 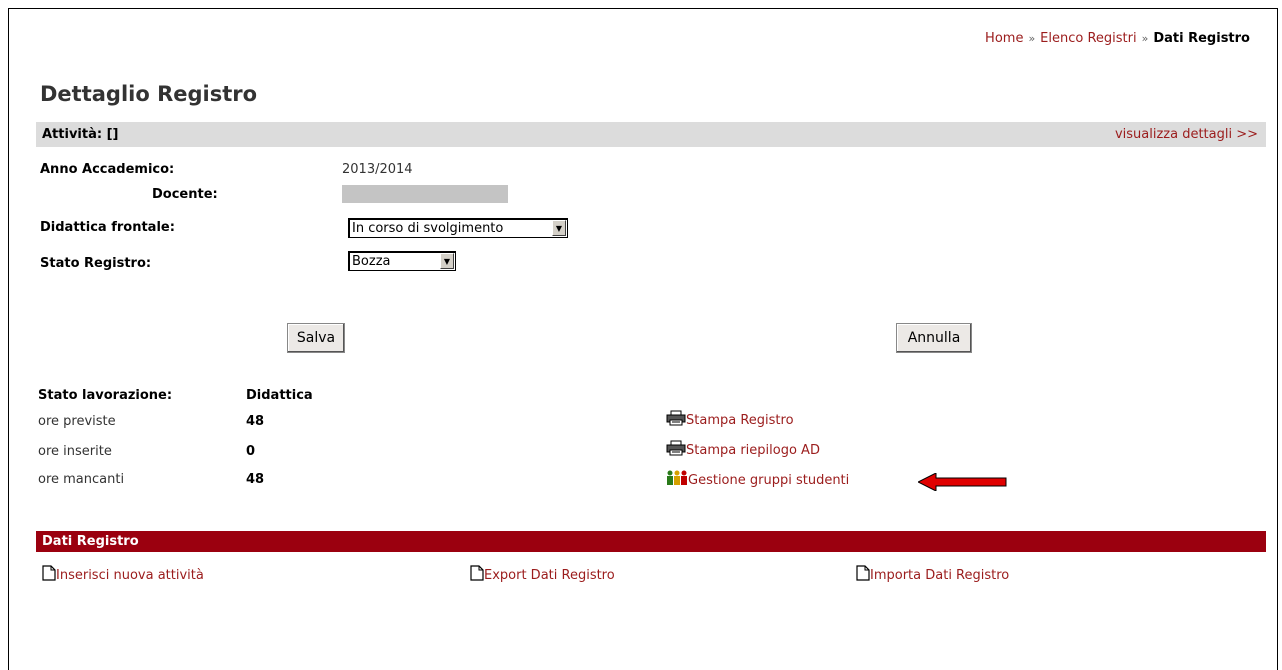 What do you see at coordinates (316, 338) in the screenshot?
I see `save-button: Salva` at bounding box center [316, 338].